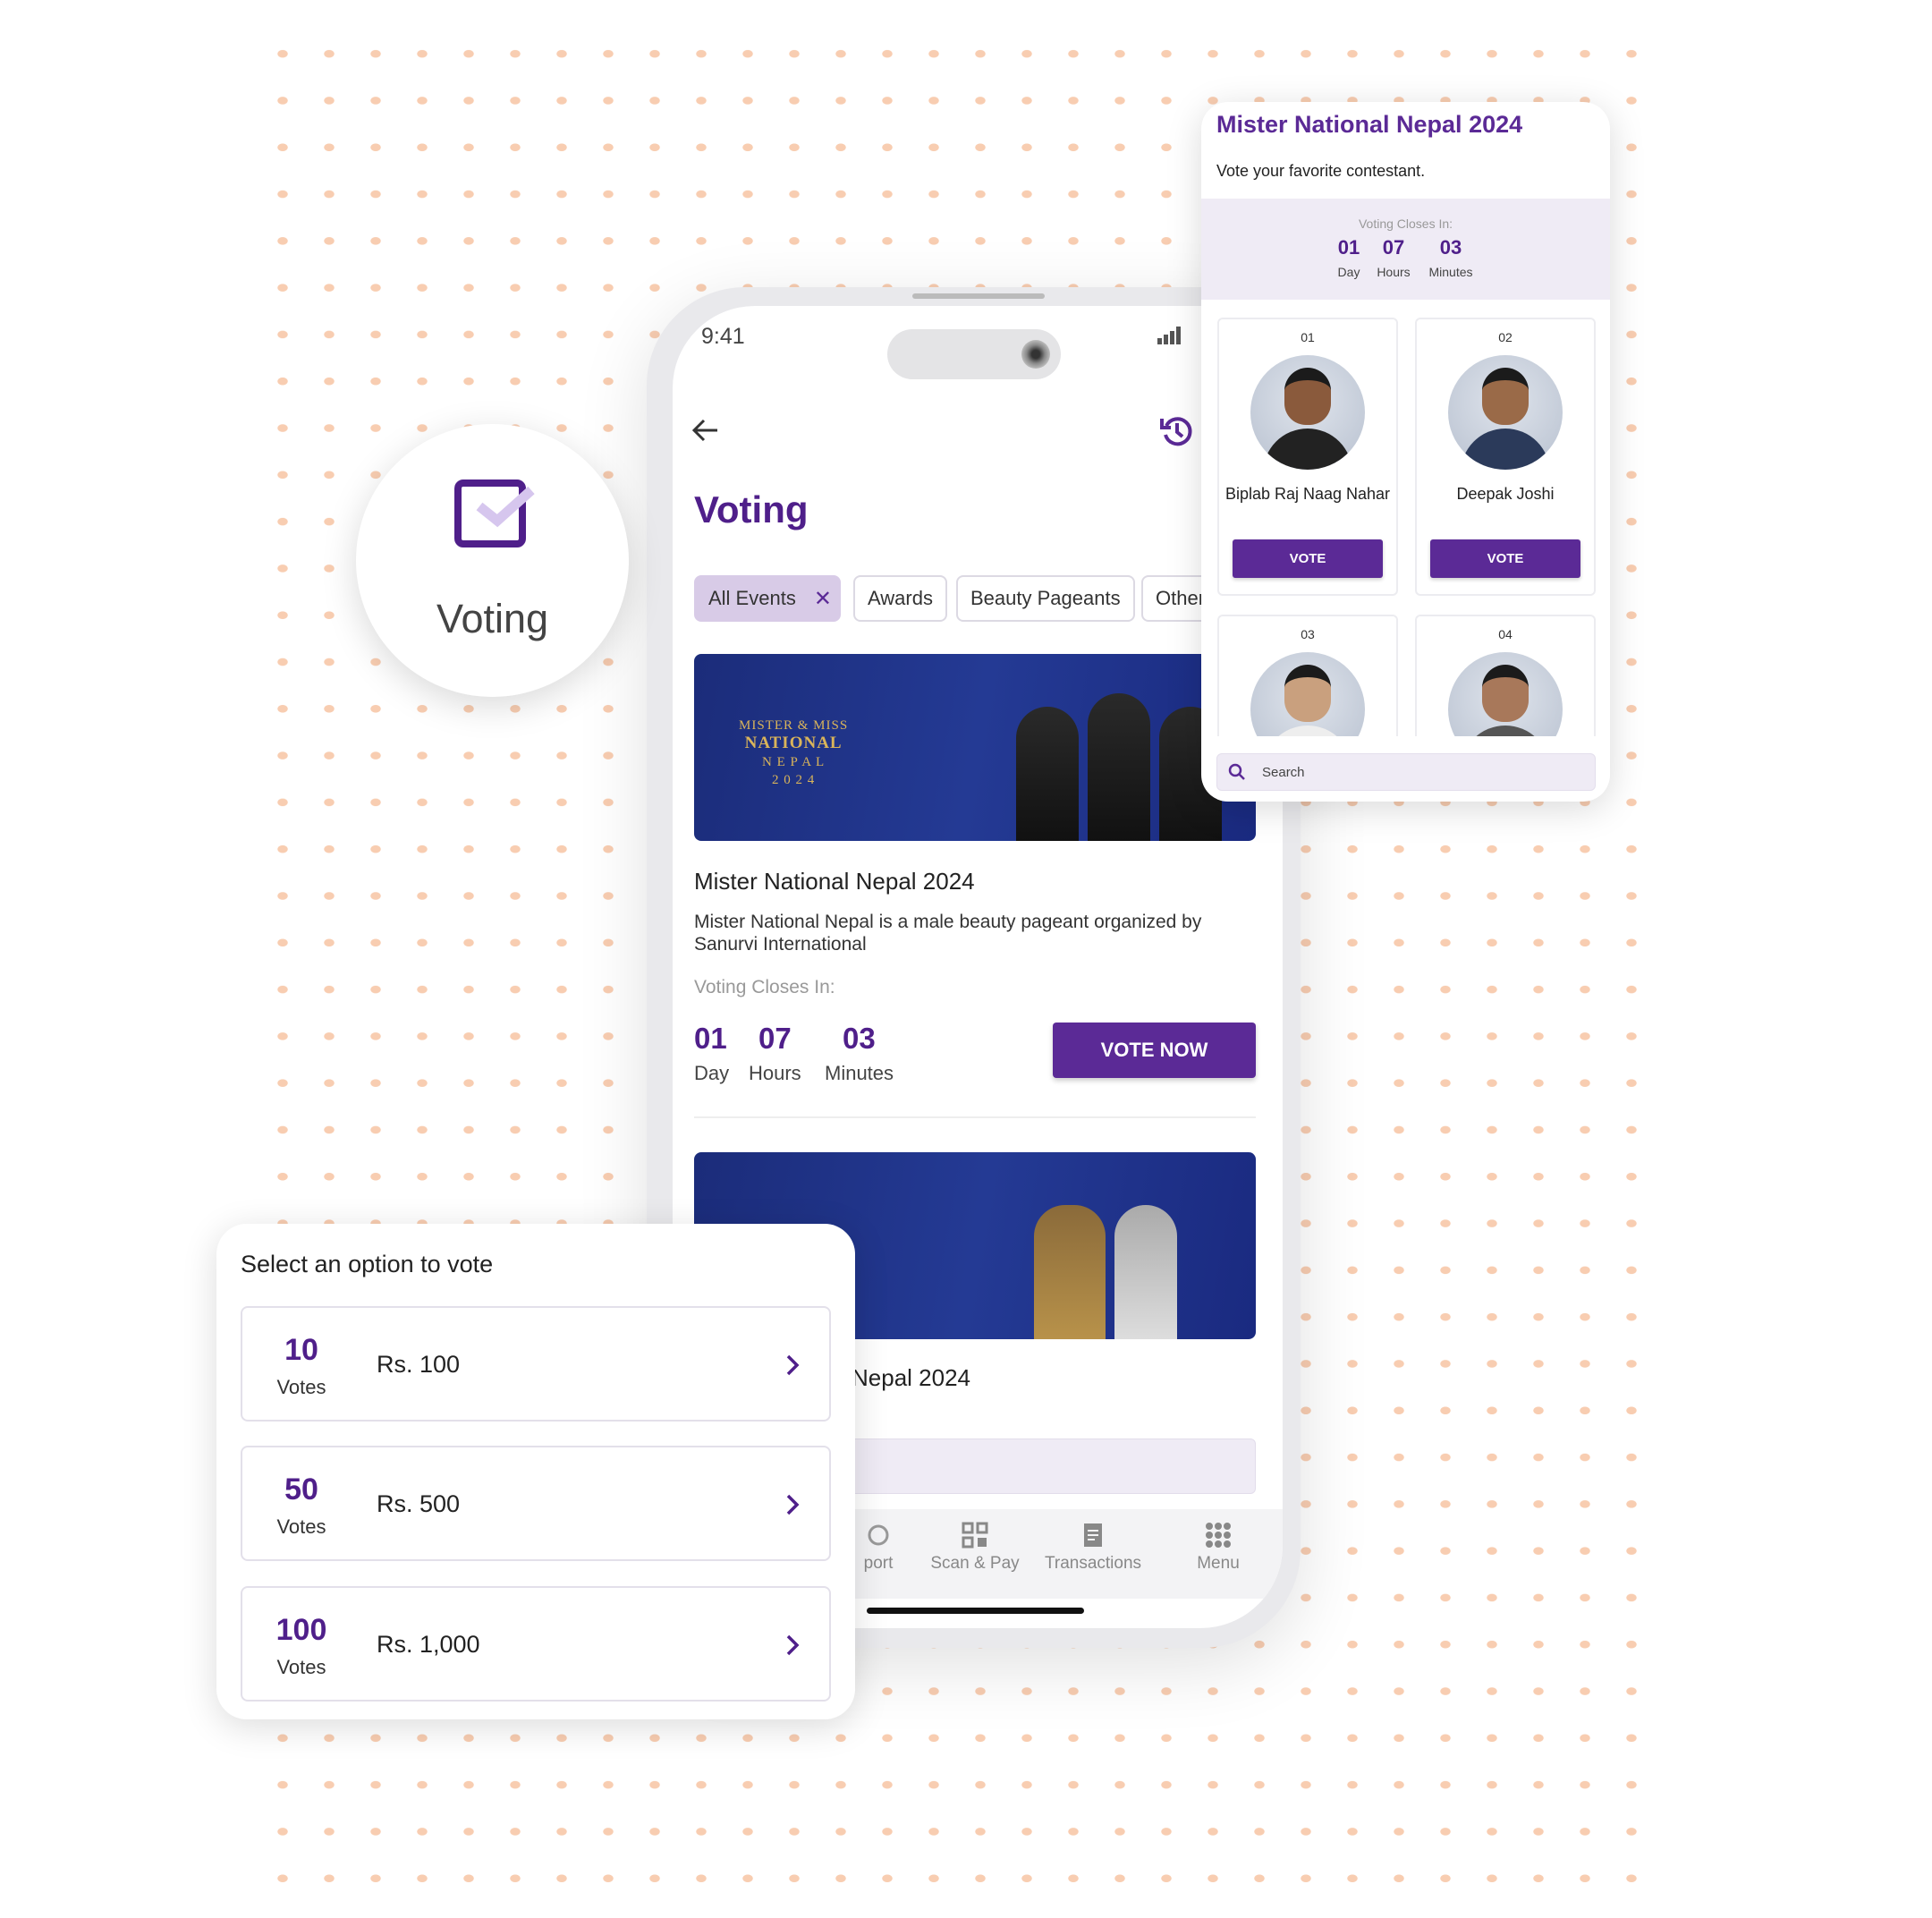 This screenshot has width=1932, height=1918. Describe the element at coordinates (1177, 431) in the screenshot. I see `history-icon` at that location.